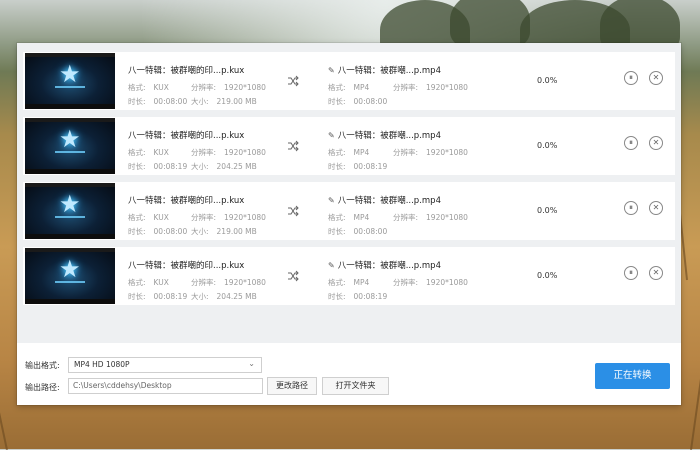 Image resolution: width=700 pixels, height=450 pixels. I want to click on converting-button: 正在转换, so click(632, 376).